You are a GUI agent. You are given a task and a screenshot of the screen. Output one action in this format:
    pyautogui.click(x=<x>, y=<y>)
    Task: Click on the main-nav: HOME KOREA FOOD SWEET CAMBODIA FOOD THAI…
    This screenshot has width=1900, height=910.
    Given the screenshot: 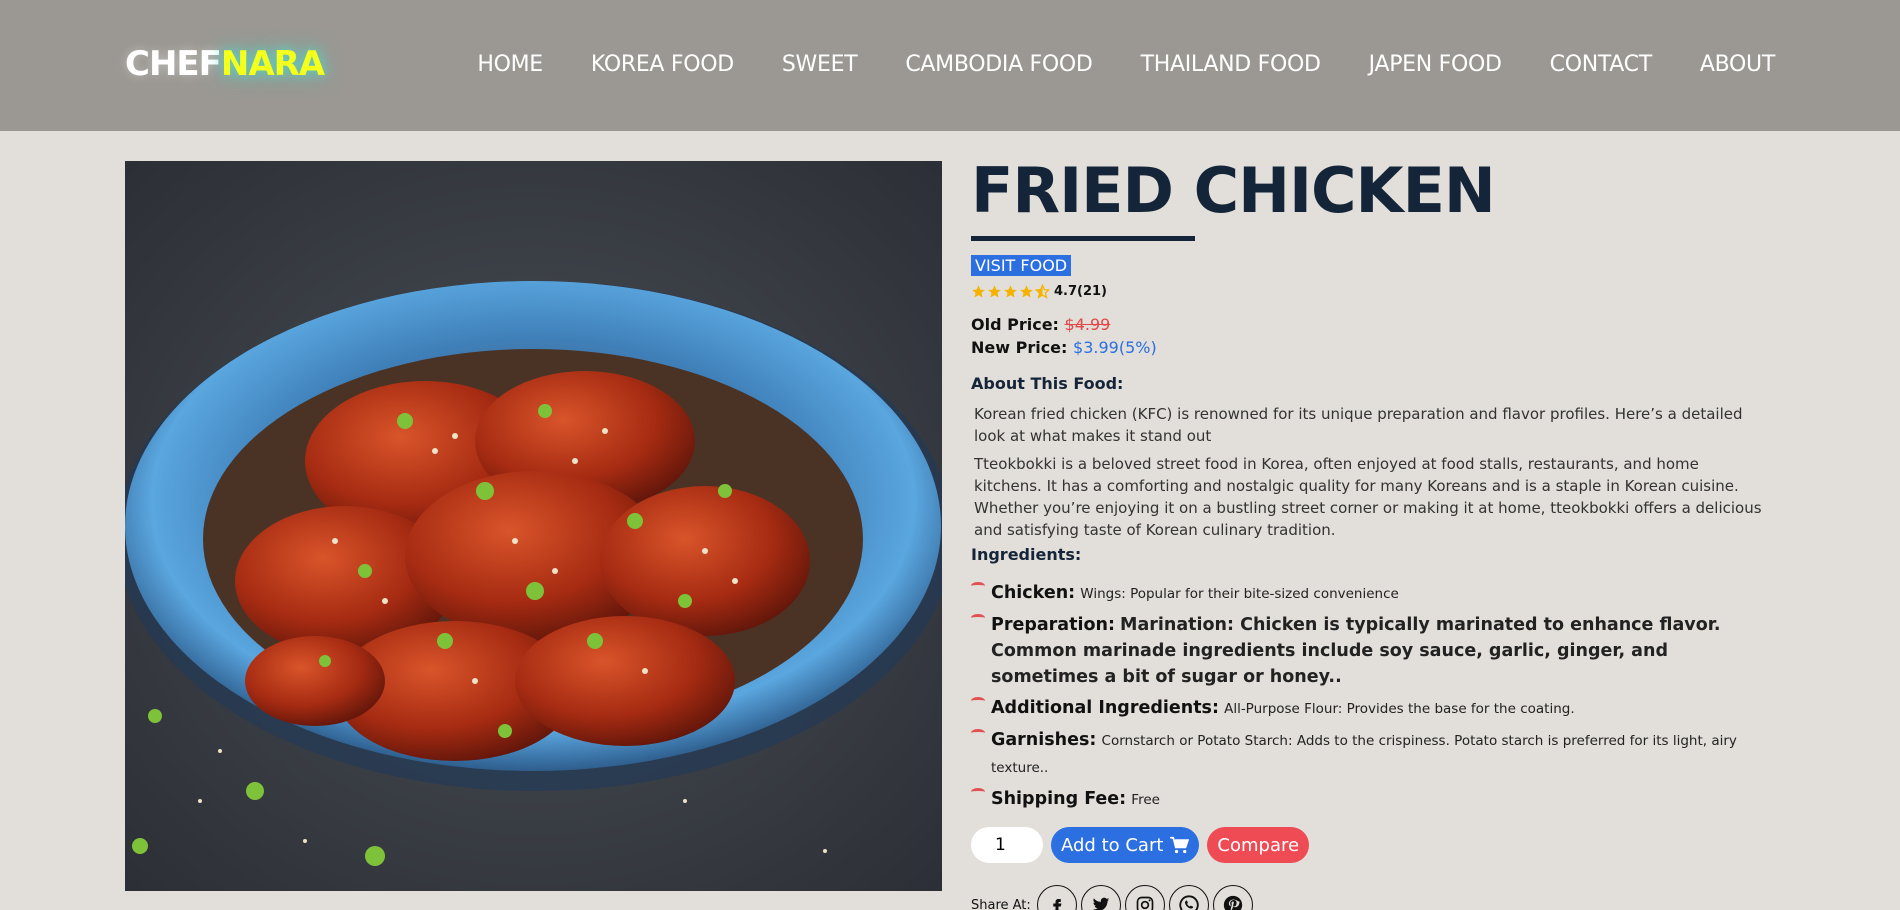 What is the action you would take?
    pyautogui.click(x=1126, y=64)
    